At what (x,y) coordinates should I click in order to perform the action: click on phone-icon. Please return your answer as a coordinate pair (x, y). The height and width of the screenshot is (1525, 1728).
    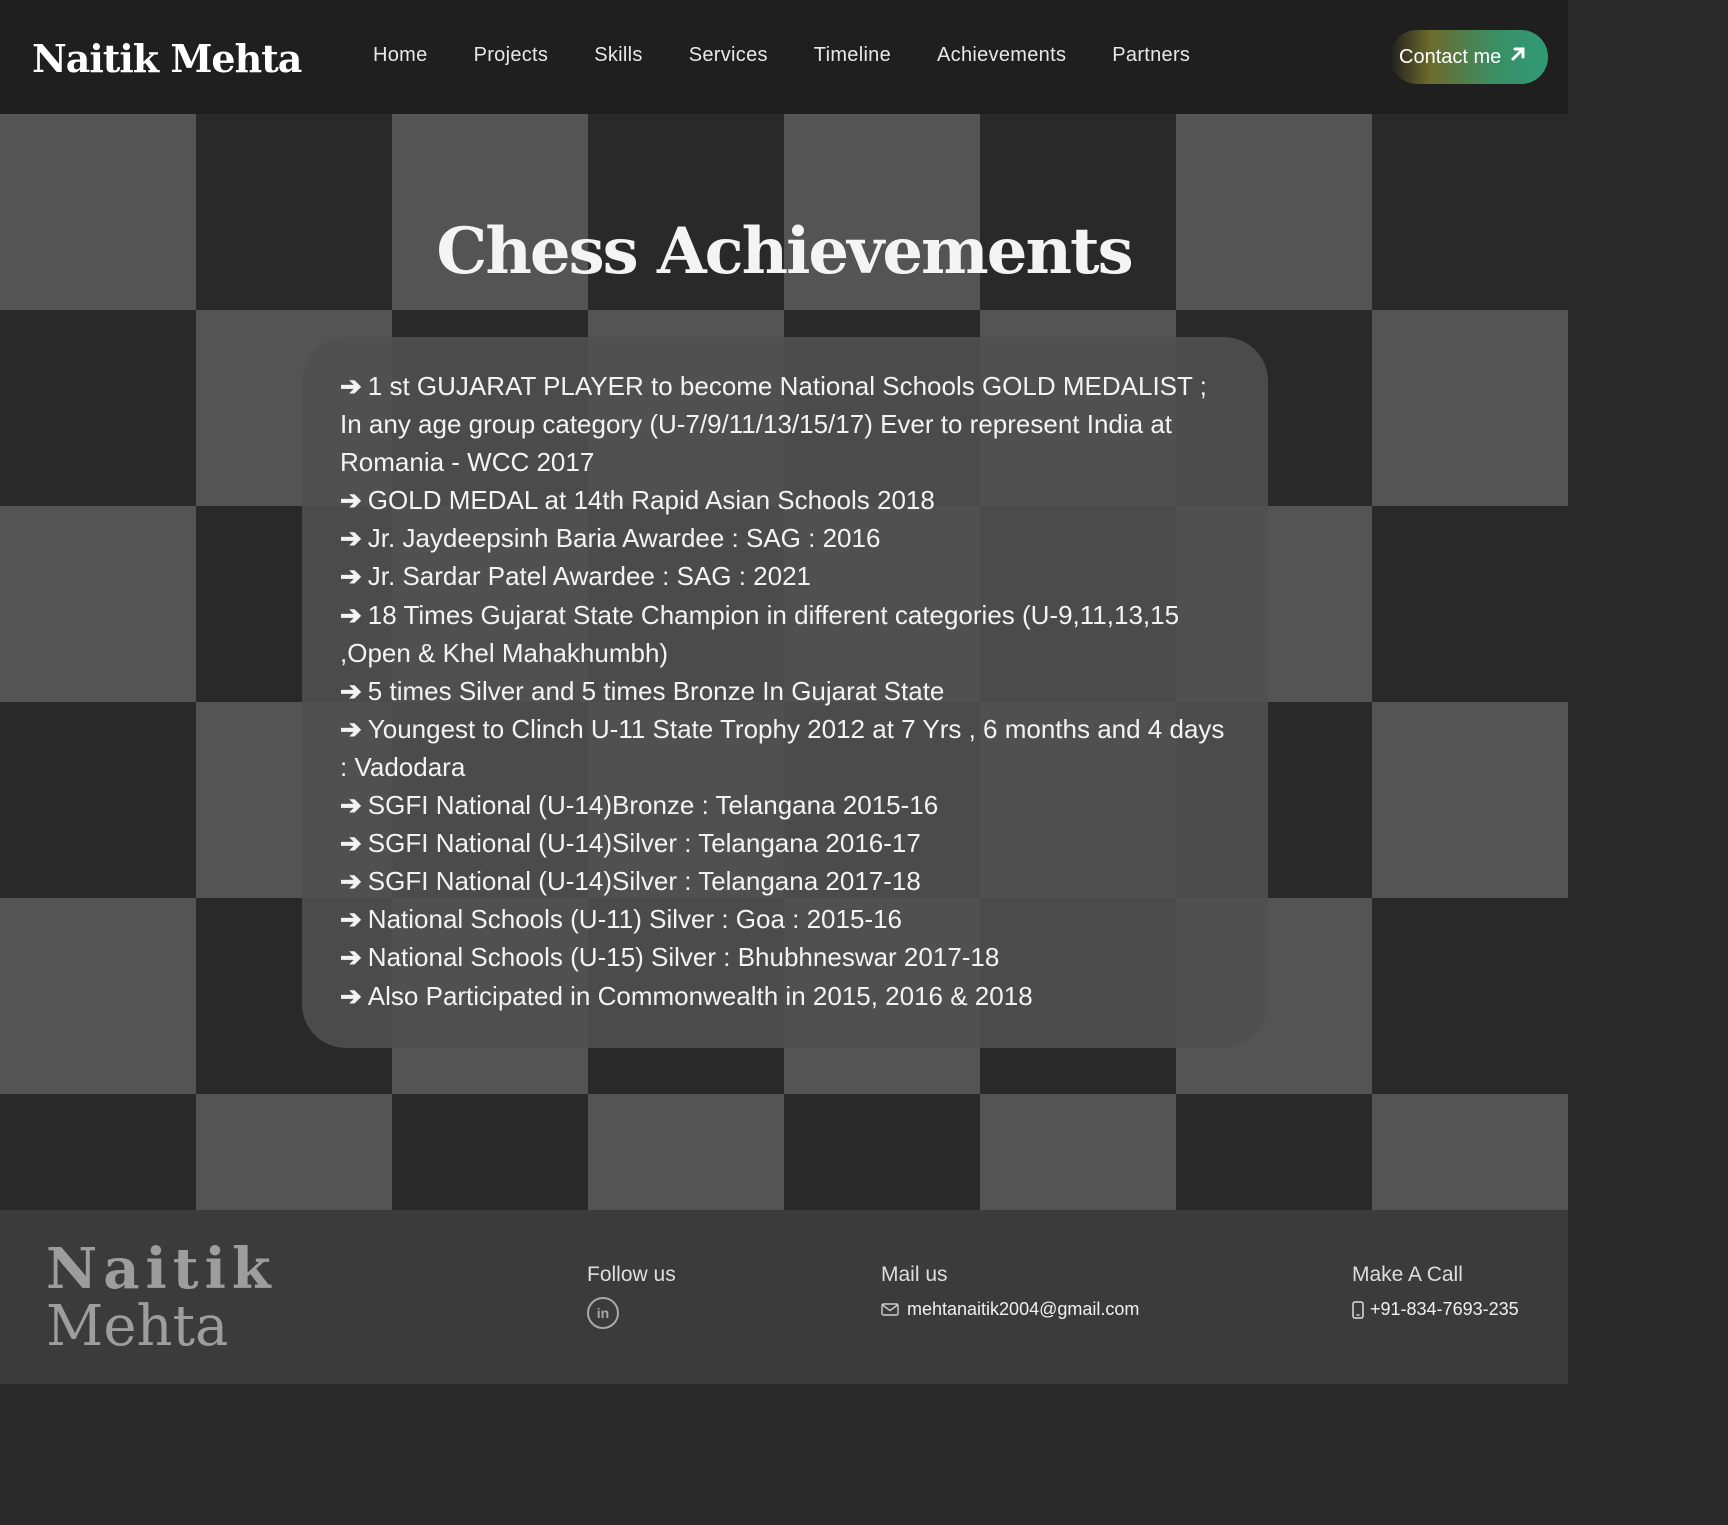
    Looking at the image, I should click on (1358, 1309).